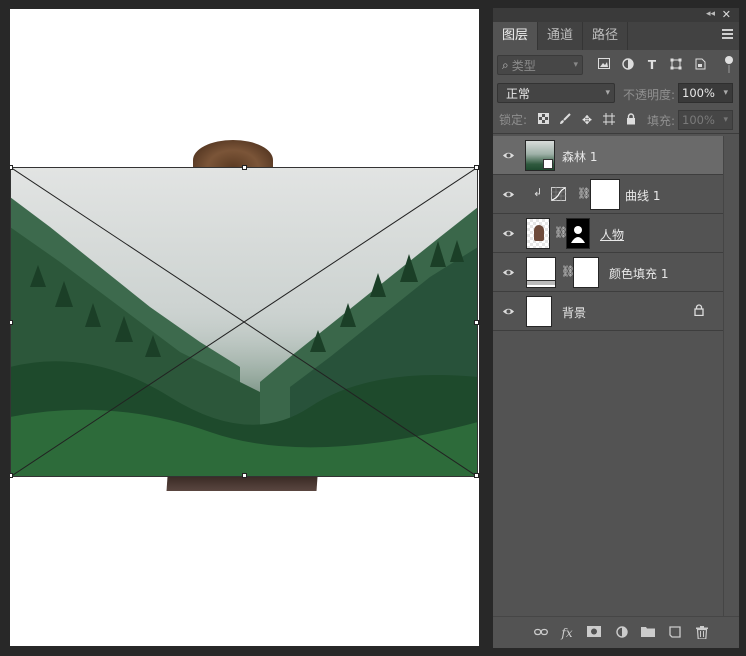 Image resolution: width=746 pixels, height=656 pixels. What do you see at coordinates (523, 65) in the screenshot?
I see `filter-kind-placeholder: 类型` at bounding box center [523, 65].